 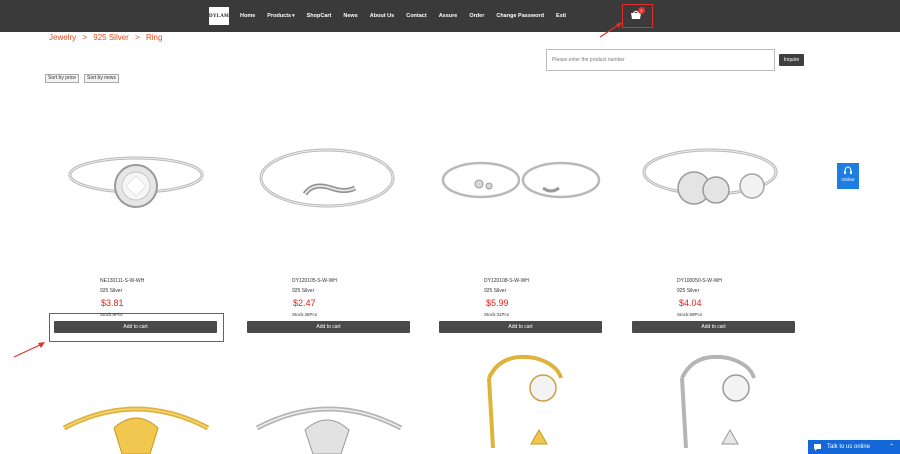 What do you see at coordinates (112, 303) in the screenshot?
I see `product-price: $3.81` at bounding box center [112, 303].